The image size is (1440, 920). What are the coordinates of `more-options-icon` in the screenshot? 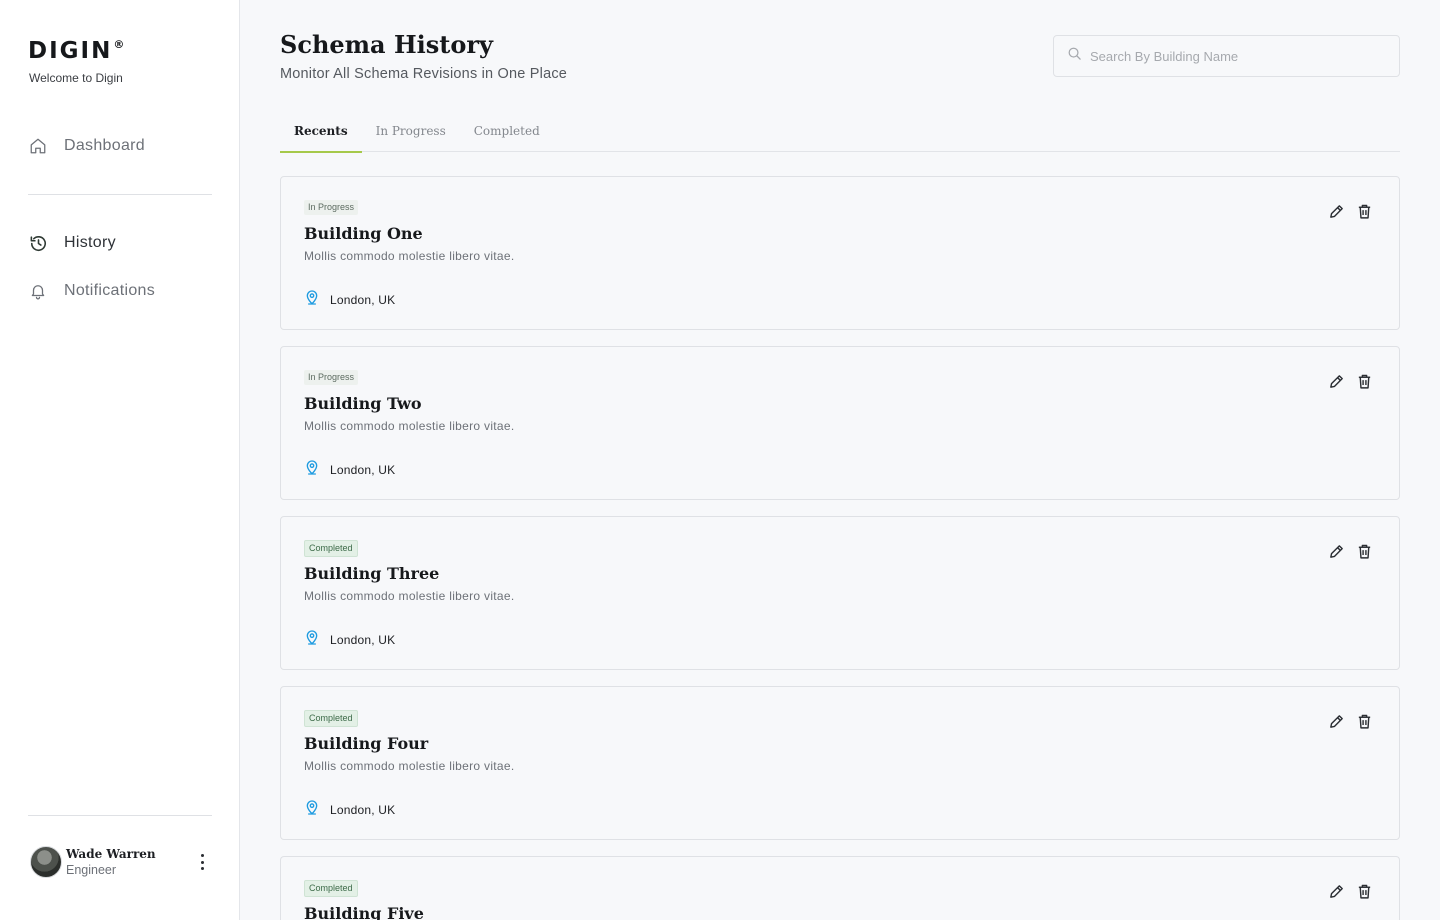 It's located at (202, 862).